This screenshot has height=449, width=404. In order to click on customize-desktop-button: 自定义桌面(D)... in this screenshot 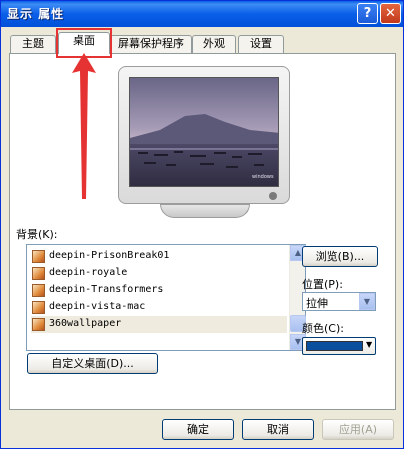, I will do `click(92, 363)`.